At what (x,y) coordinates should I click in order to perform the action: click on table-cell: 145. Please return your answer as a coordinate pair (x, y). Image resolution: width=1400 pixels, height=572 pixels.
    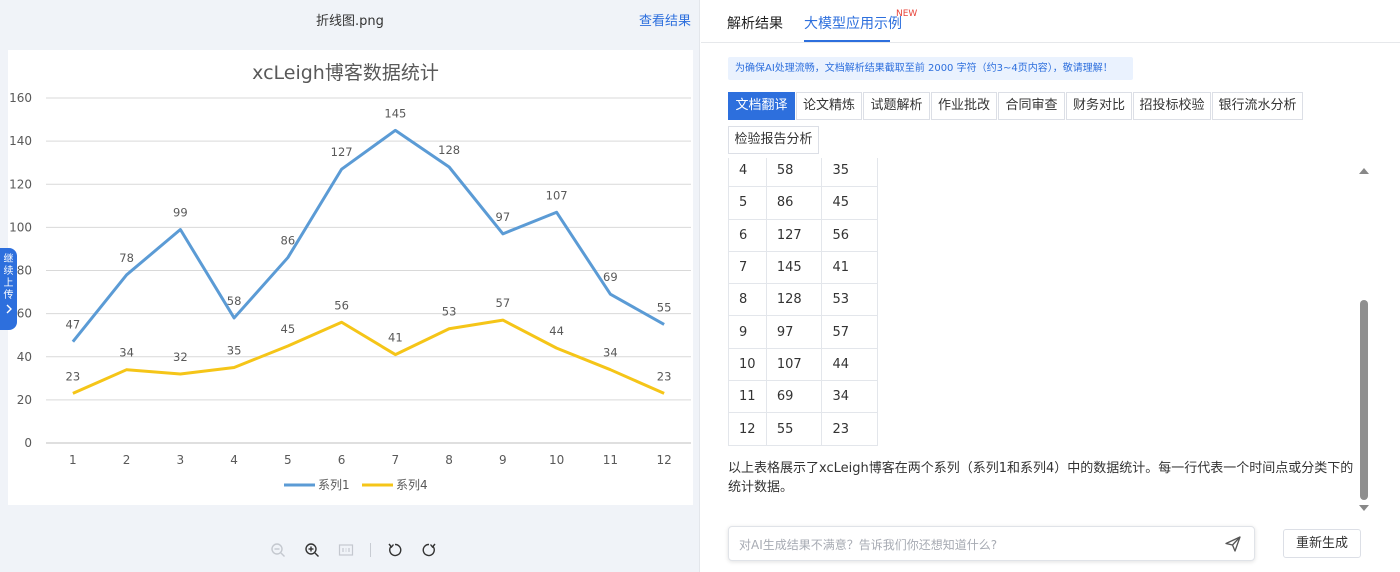
    Looking at the image, I should click on (794, 267).